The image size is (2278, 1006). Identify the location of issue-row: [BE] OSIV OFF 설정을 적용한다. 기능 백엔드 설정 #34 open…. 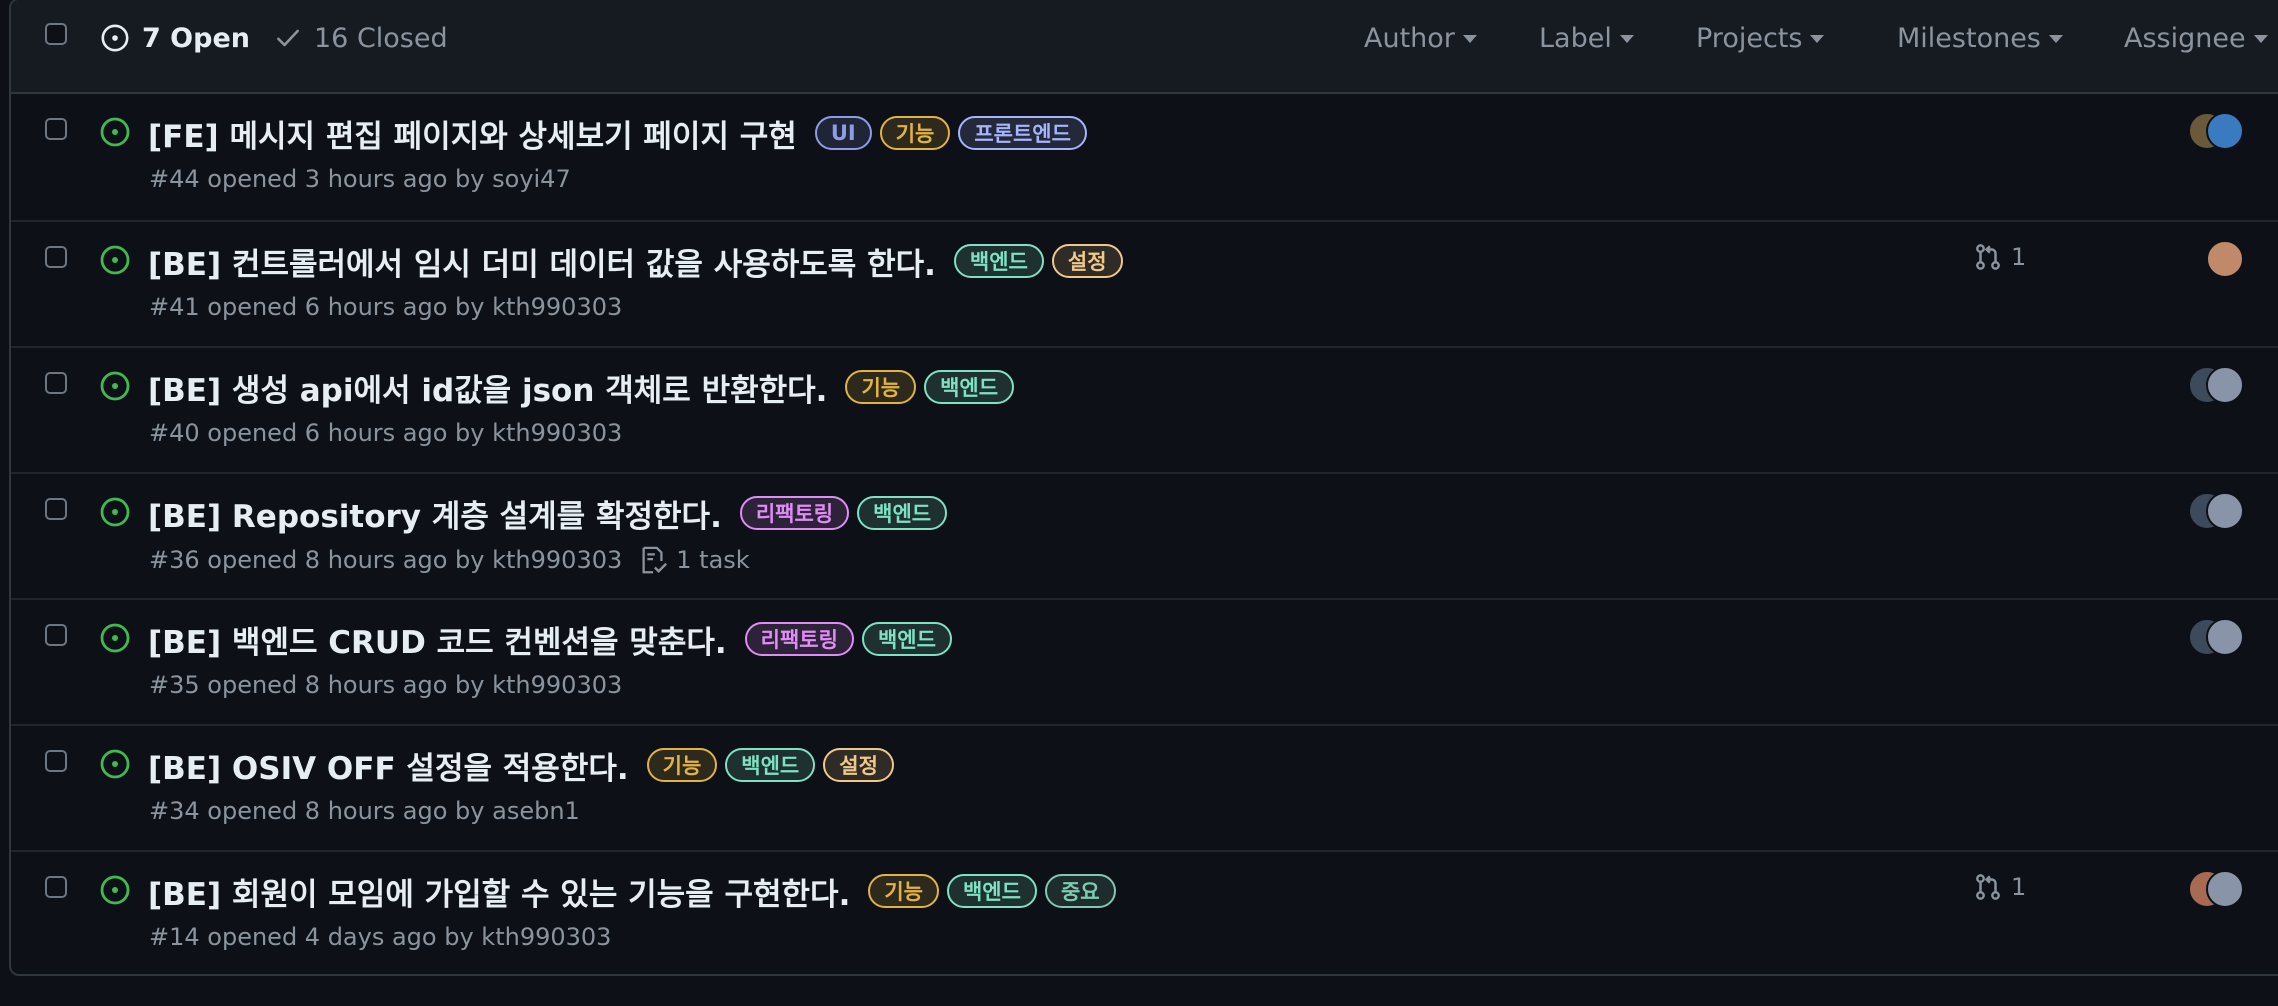
(1144, 787).